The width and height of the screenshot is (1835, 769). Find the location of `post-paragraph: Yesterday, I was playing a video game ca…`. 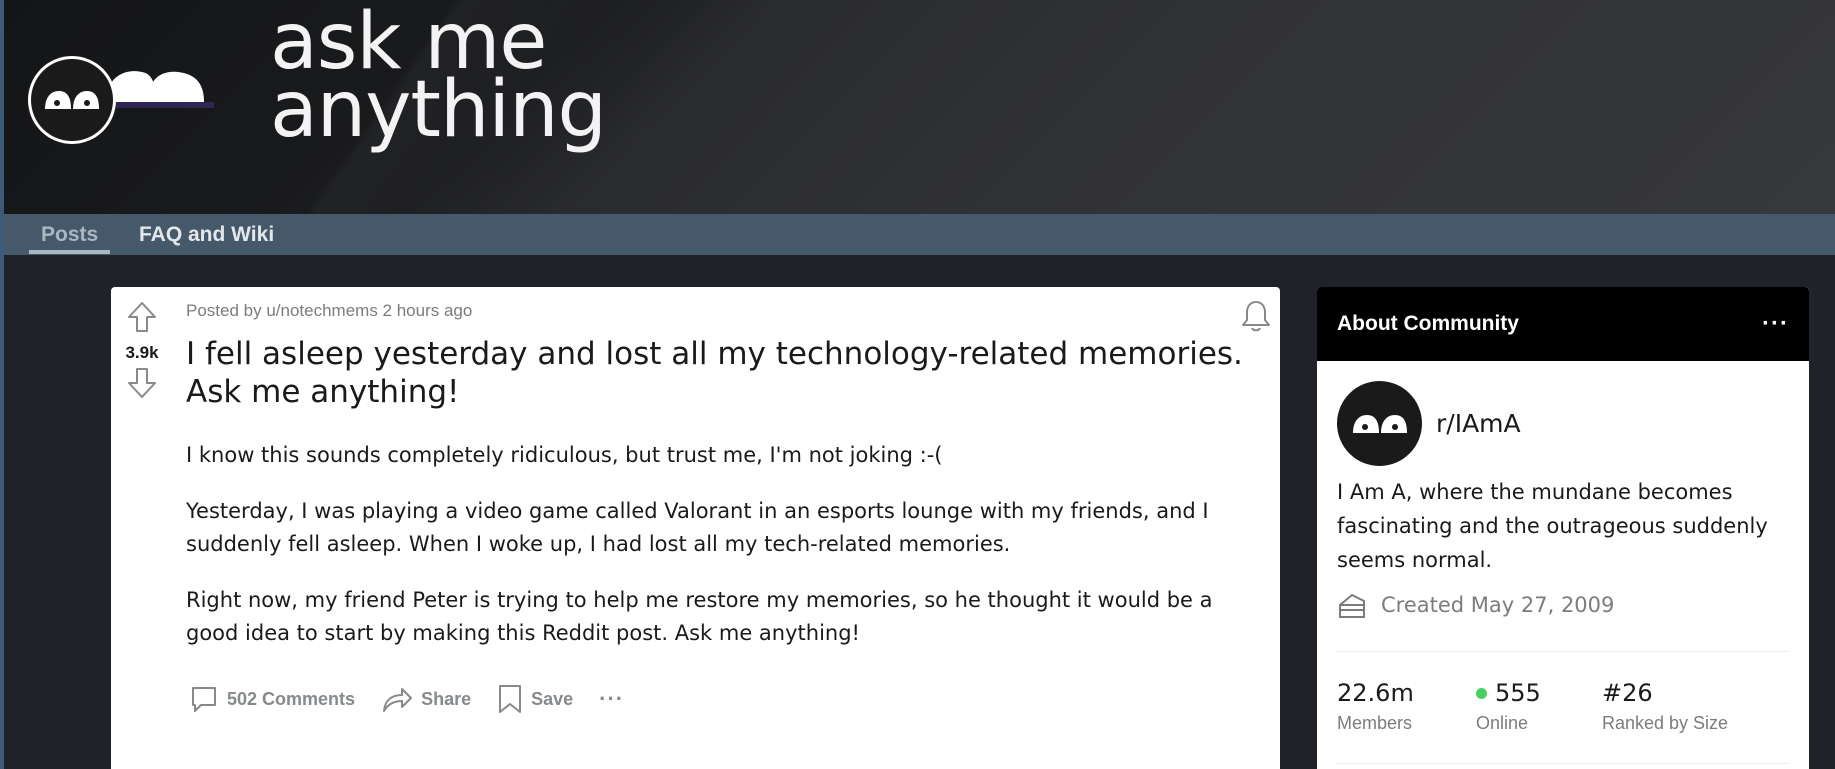

post-paragraph: Yesterday, I was playing a video game ca… is located at coordinates (697, 527).